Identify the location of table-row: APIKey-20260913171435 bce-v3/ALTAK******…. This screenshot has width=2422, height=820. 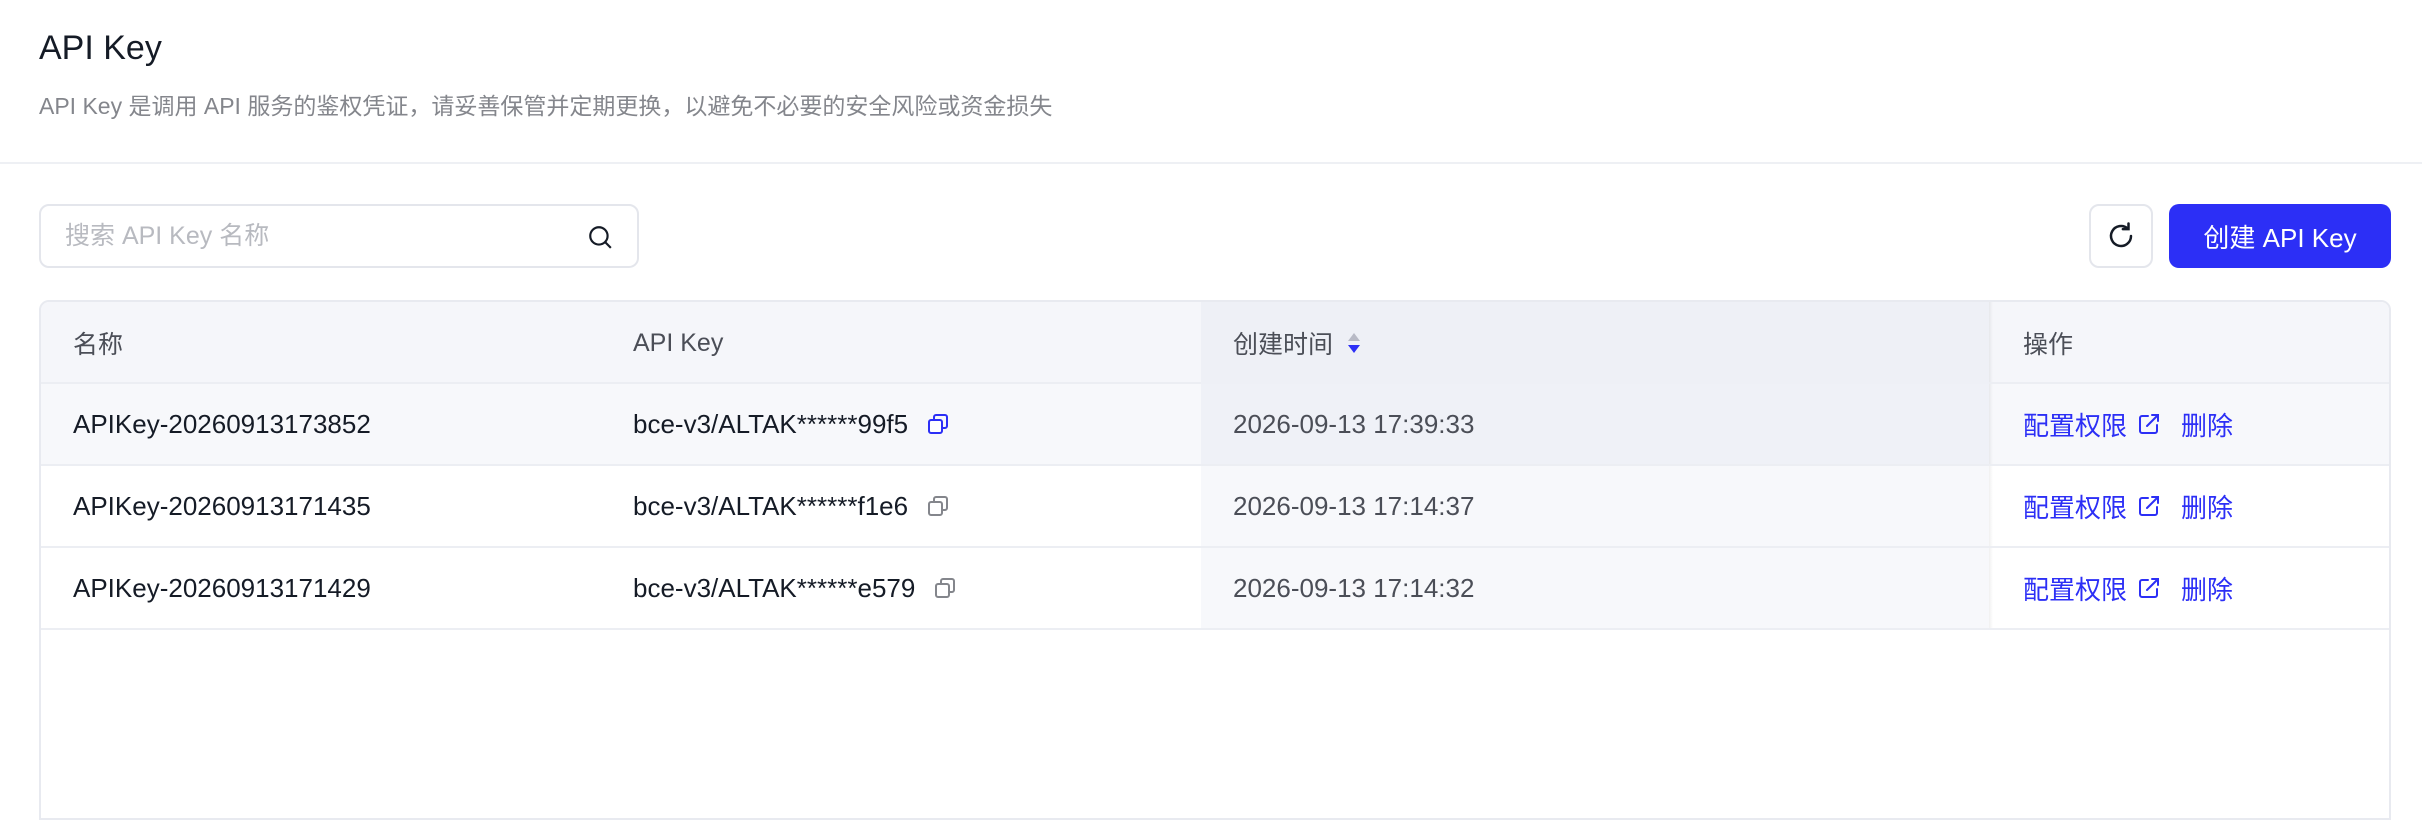
(1215, 507).